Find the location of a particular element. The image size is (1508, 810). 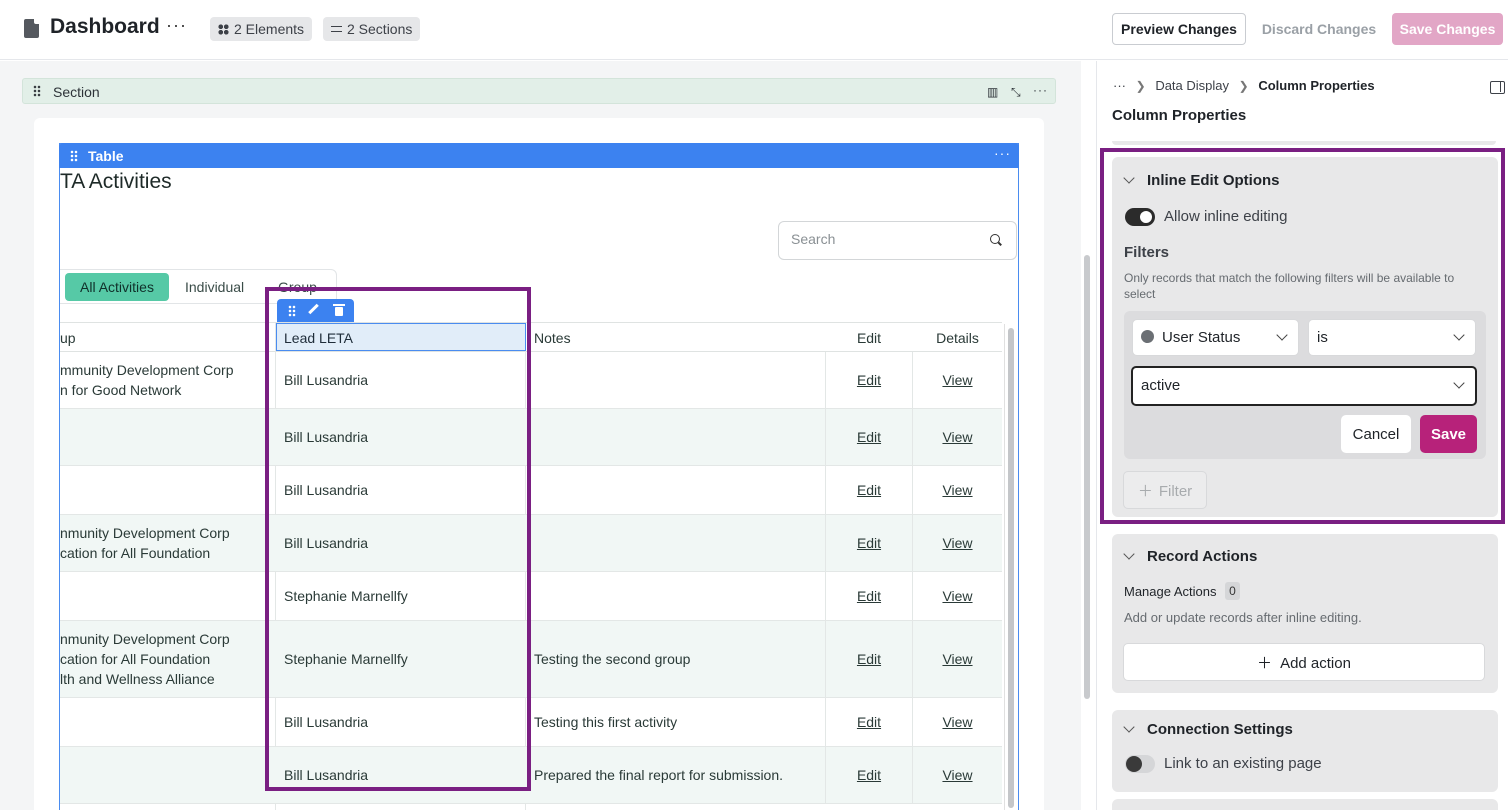

selected-column-highlight is located at coordinates (398, 539).